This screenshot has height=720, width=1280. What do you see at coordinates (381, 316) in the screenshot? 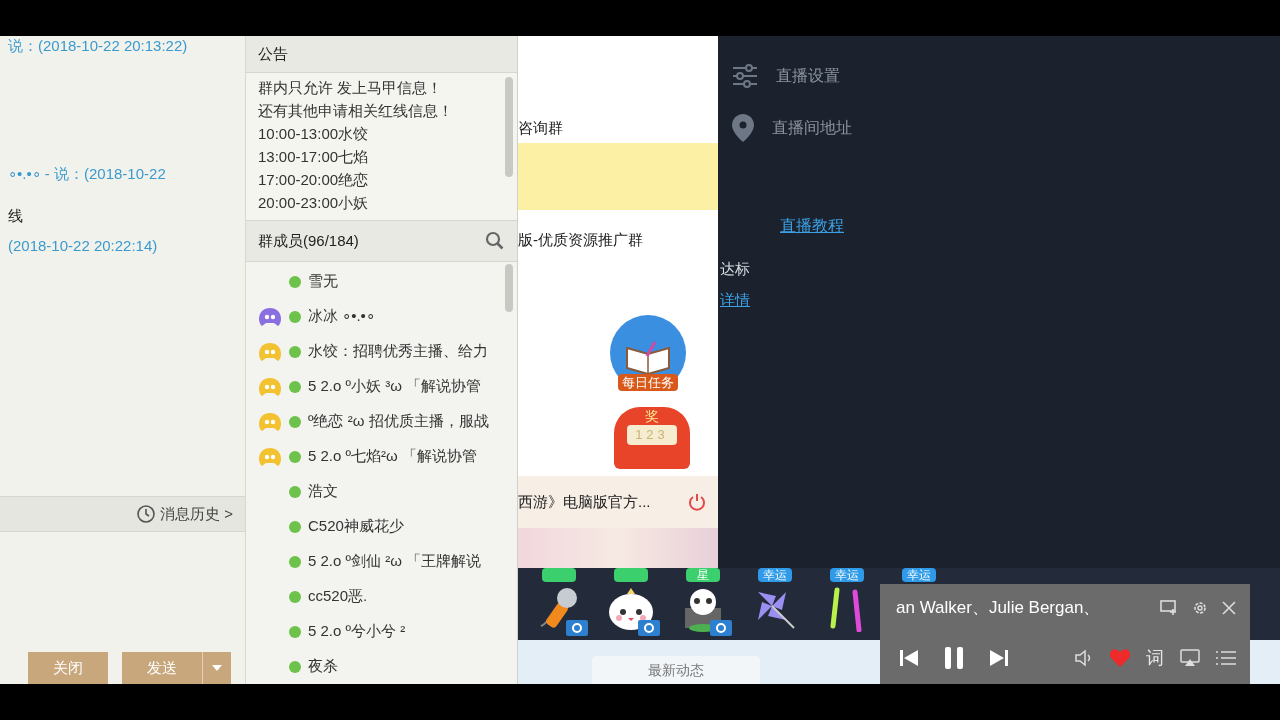
I see `member-item: 冰冰 ∘•.•∘` at bounding box center [381, 316].